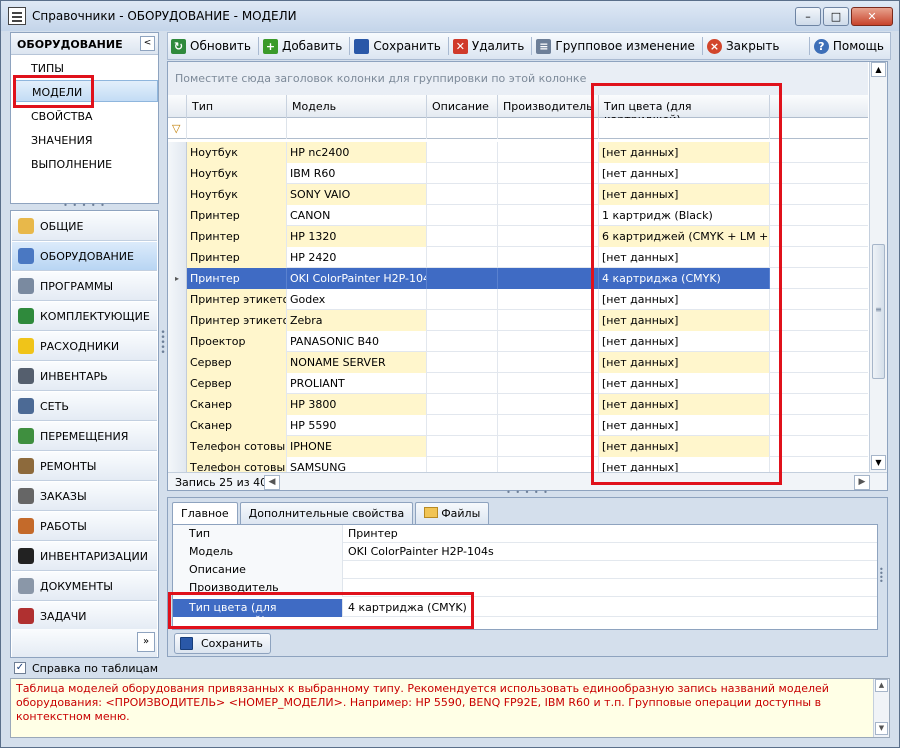 The image size is (900, 748). I want to click on table-row: Сканер HP 3800 [нет данных], so click(518, 404).